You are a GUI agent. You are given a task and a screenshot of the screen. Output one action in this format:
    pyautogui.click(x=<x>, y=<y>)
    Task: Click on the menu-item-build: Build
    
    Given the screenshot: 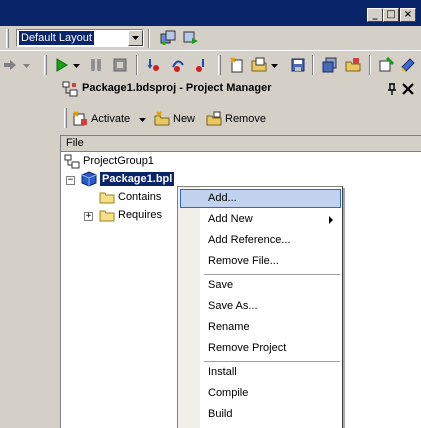 What is the action you would take?
    pyautogui.click(x=260, y=414)
    